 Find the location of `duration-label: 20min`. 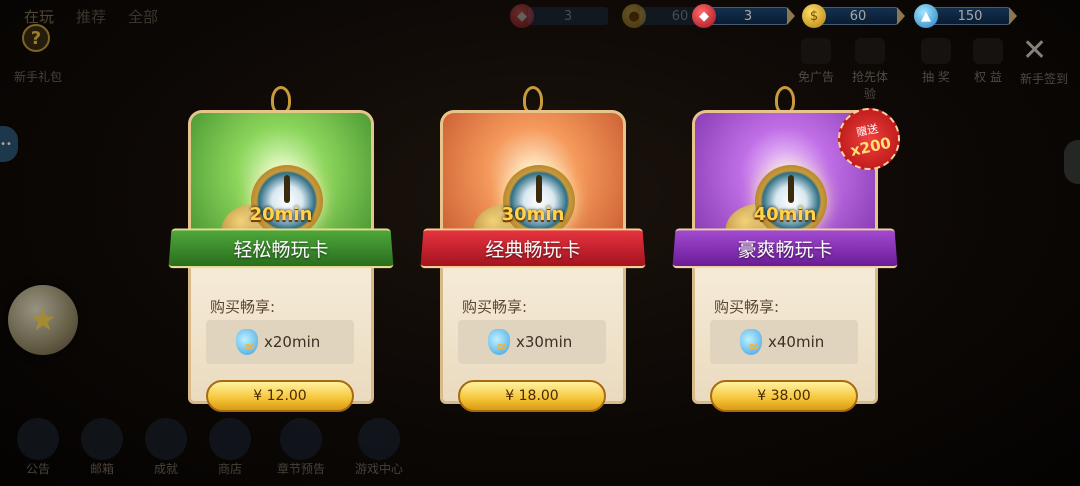

duration-label: 20min is located at coordinates (281, 214).